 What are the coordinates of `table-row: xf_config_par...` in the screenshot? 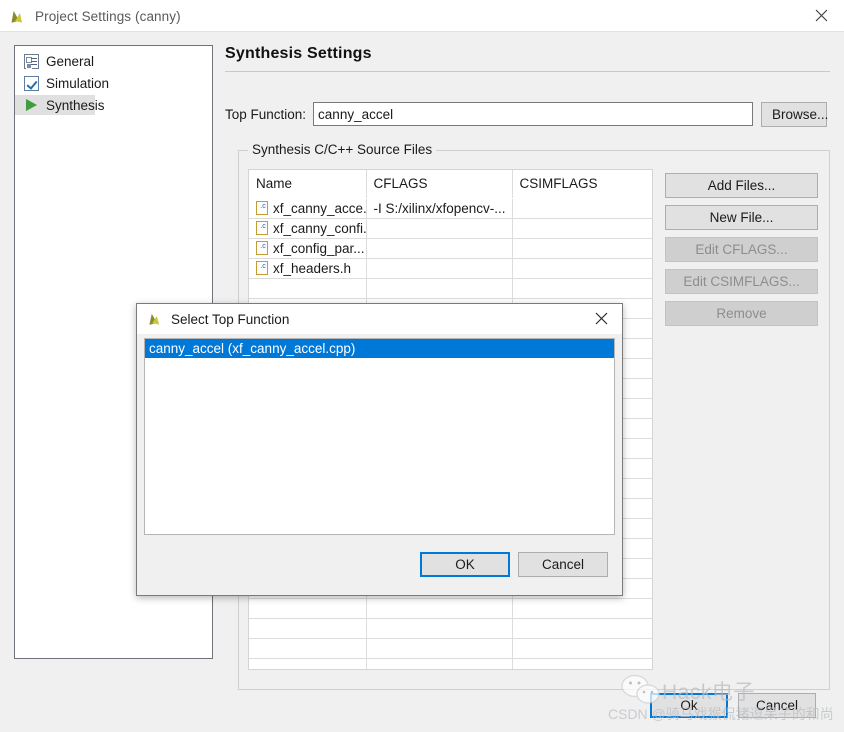 It's located at (450, 248).